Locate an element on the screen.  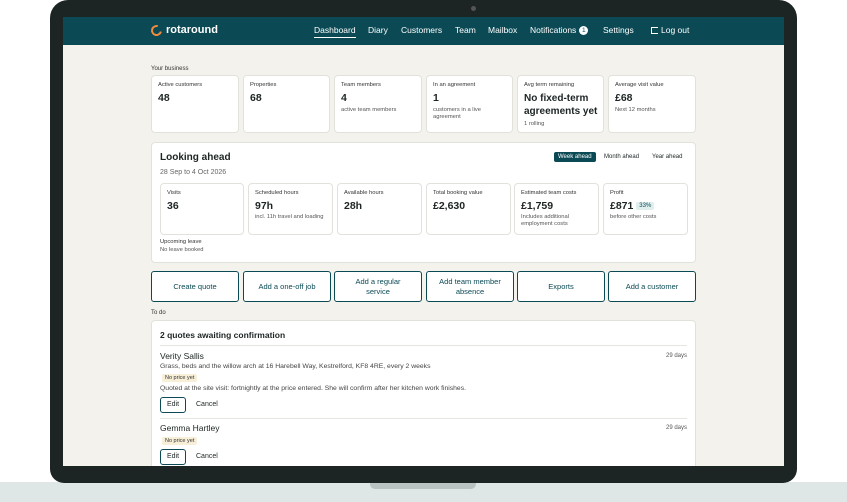
nav-logout: Log out is located at coordinates (670, 30).